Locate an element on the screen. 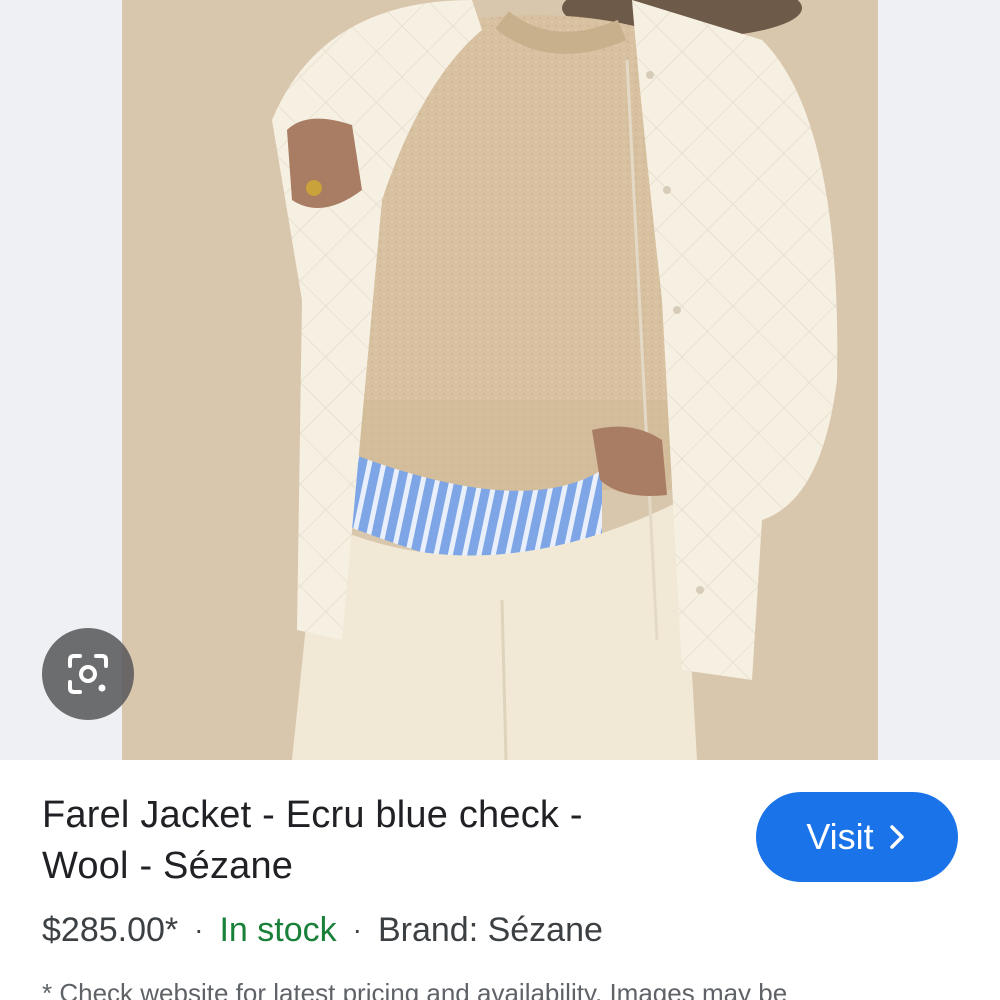 This screenshot has height=1000, width=1000. visit-button: Visit is located at coordinates (857, 837).